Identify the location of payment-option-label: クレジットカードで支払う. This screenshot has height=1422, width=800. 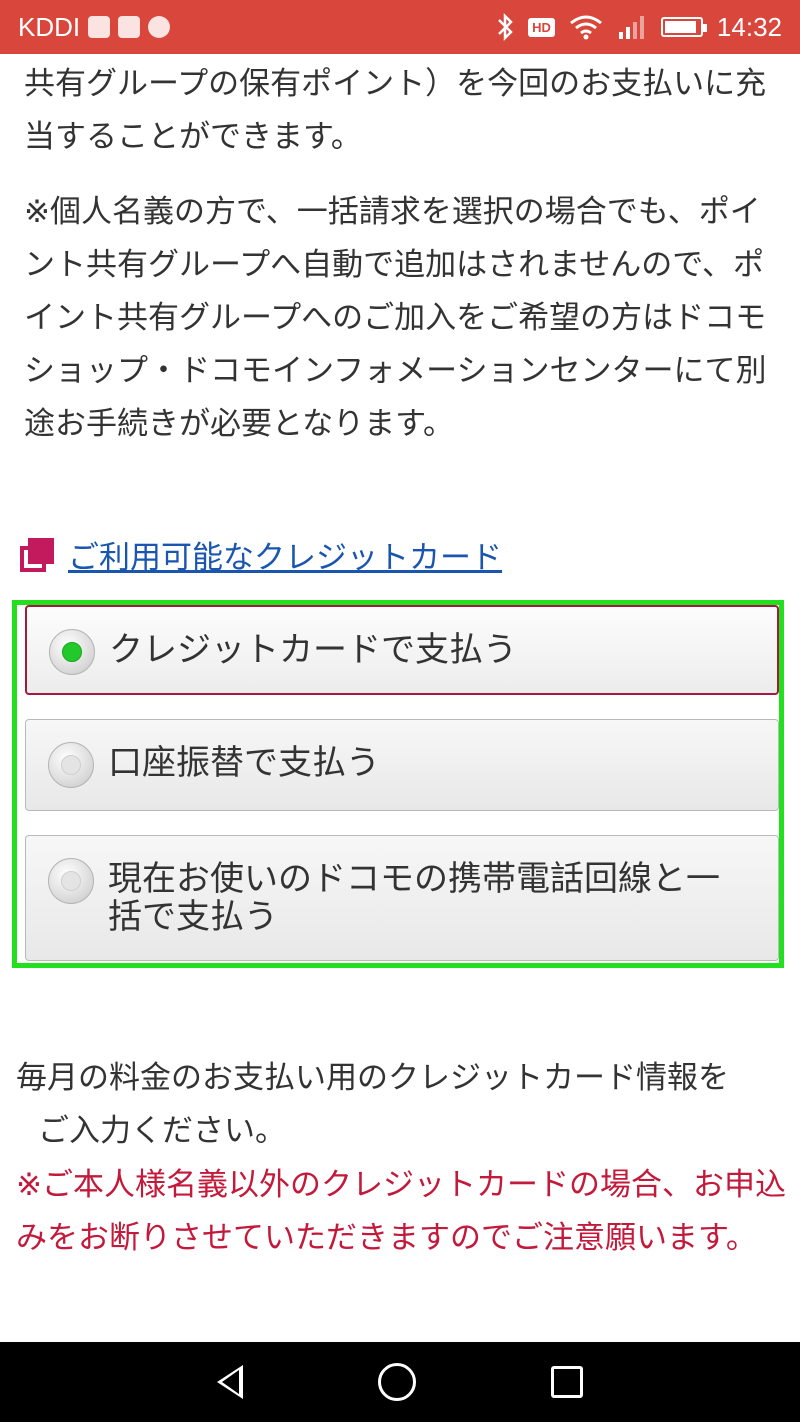
(313, 650).